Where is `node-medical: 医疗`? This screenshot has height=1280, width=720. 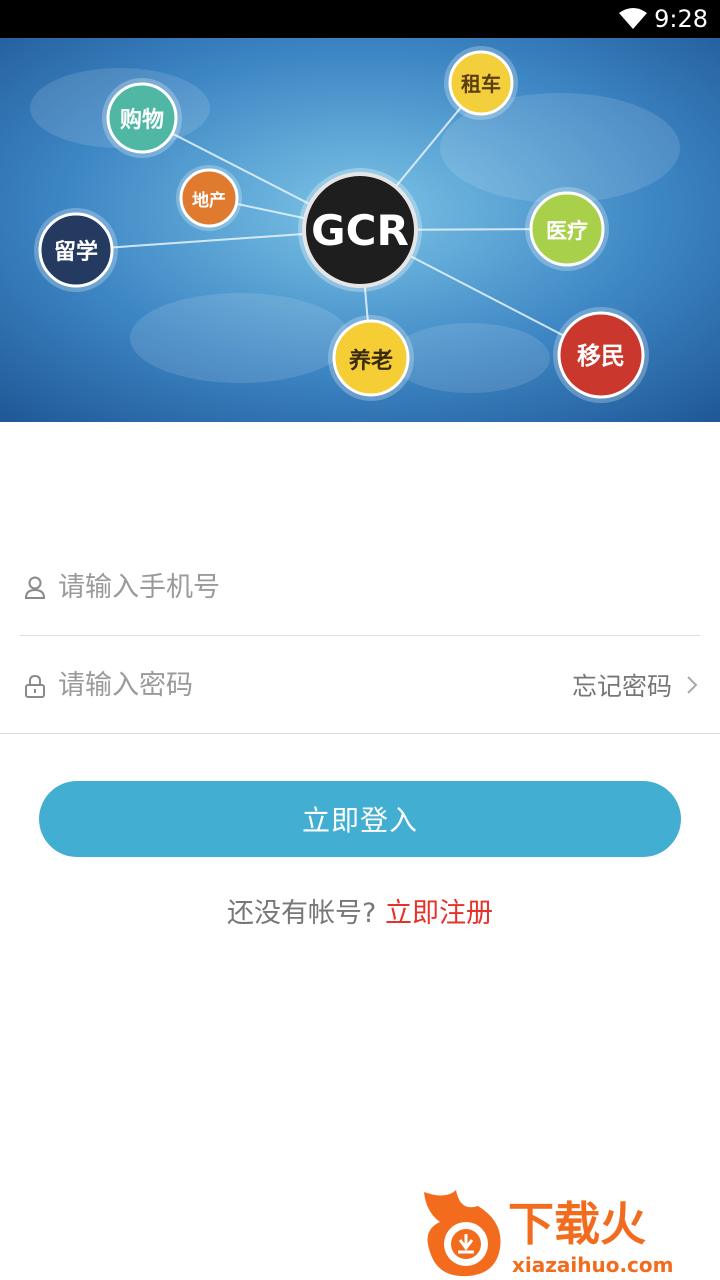
node-medical: 医疗 is located at coordinates (567, 229).